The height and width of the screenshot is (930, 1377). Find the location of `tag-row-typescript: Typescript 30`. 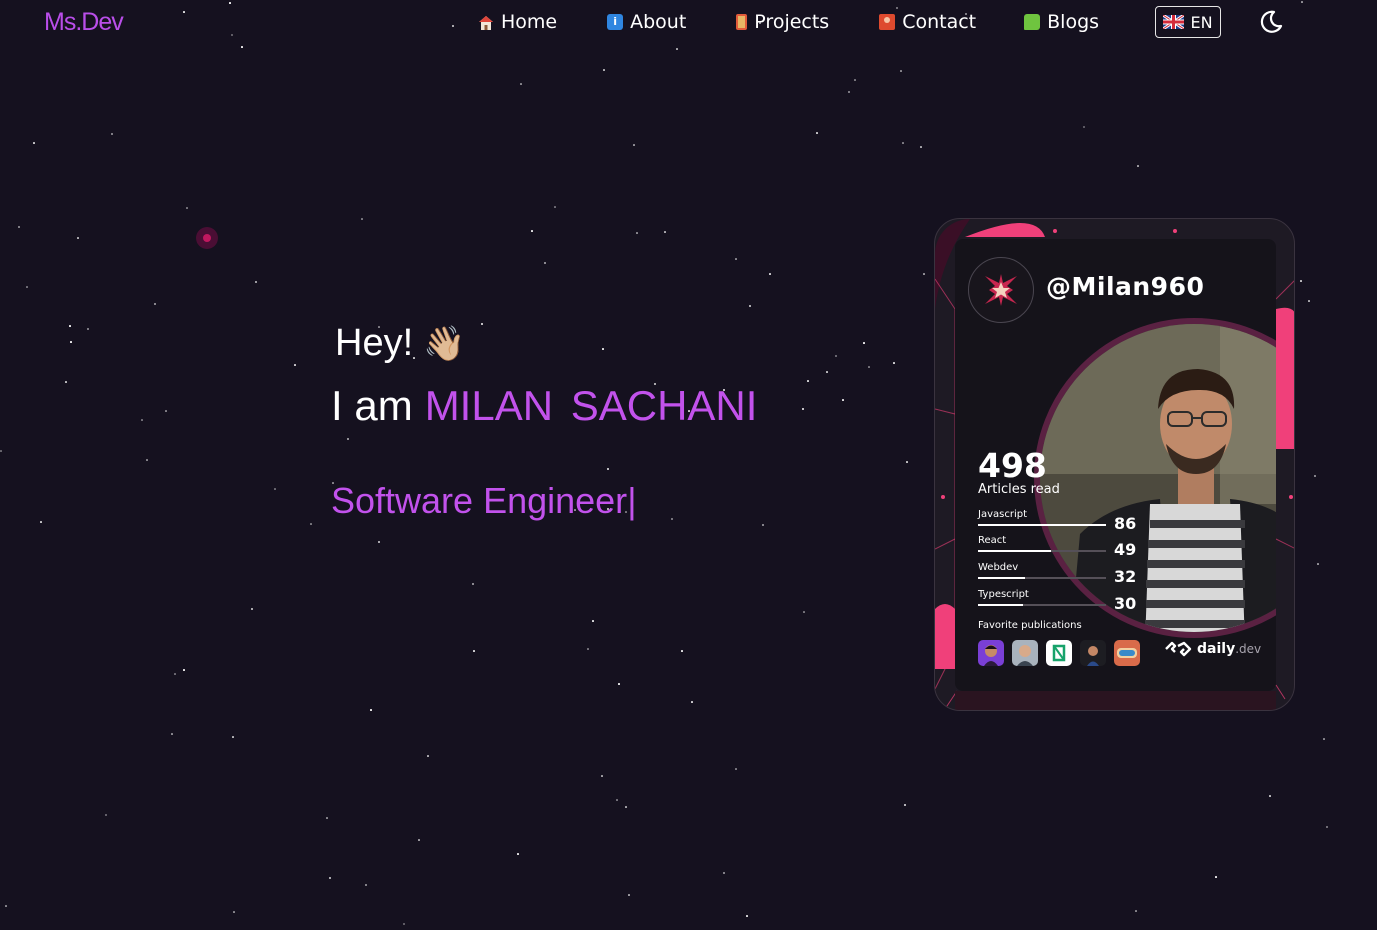

tag-row-typescript: Typescript 30 is located at coordinates (1073, 602).